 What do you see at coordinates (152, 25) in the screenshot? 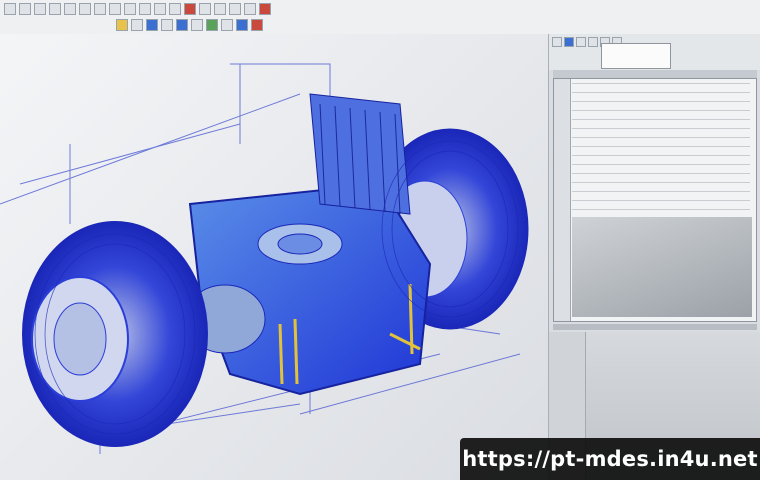
I see `material-icon` at bounding box center [152, 25].